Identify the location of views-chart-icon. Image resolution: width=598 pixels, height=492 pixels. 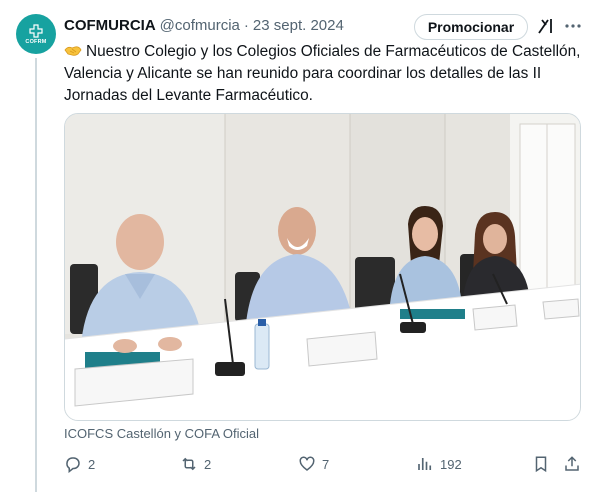
(425, 464).